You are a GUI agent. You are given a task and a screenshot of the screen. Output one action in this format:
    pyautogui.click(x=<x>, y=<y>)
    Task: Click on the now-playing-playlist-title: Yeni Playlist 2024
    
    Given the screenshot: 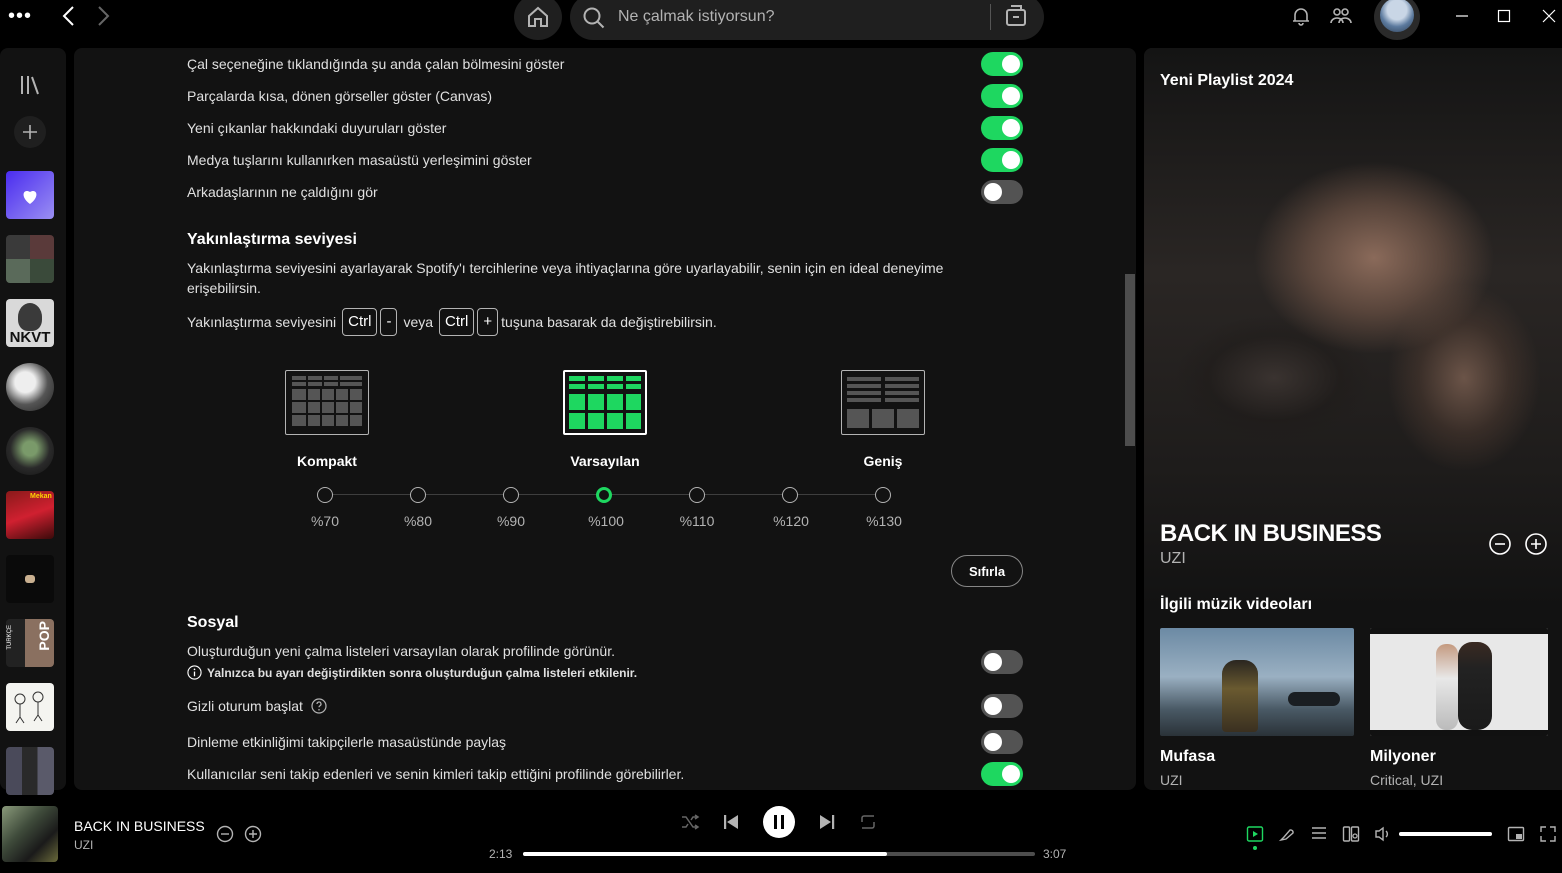 What is the action you would take?
    pyautogui.click(x=1226, y=81)
    